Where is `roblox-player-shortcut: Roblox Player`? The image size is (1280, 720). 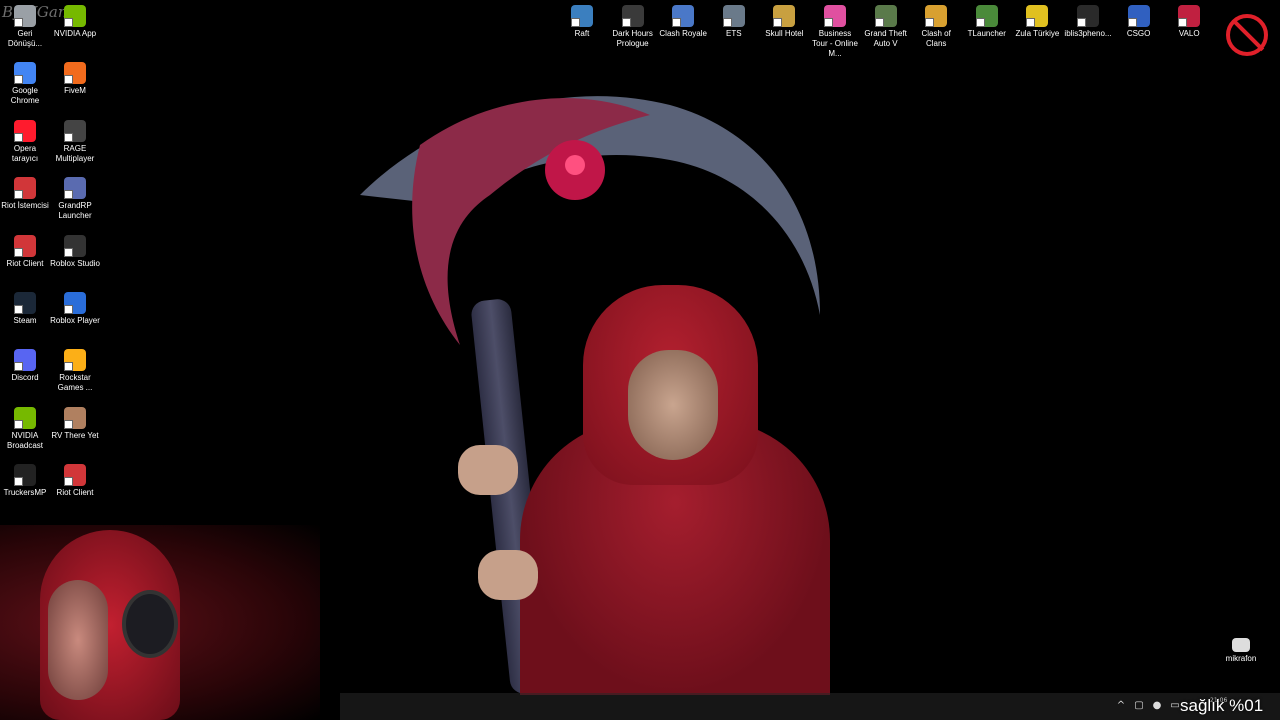 roblox-player-shortcut: Roblox Player is located at coordinates (75, 309).